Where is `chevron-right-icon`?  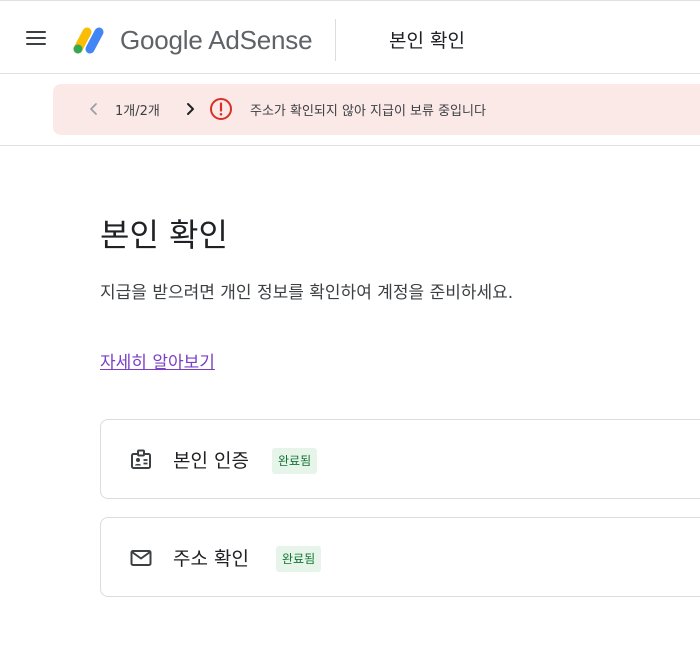 chevron-right-icon is located at coordinates (190, 109).